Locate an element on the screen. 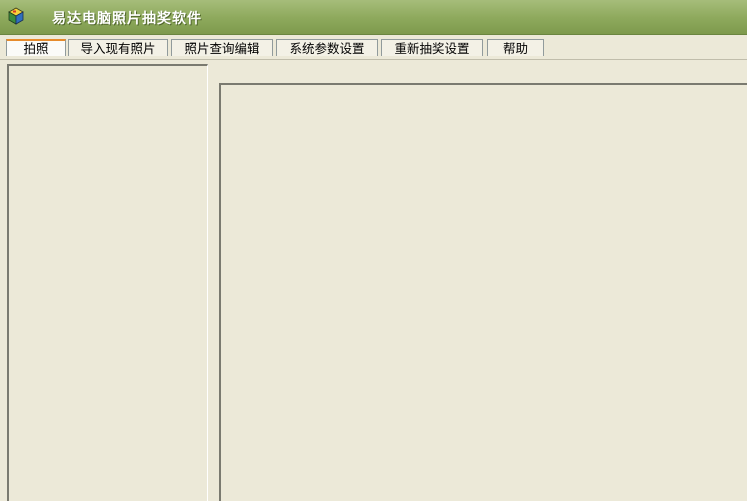  tab-redraw-settings: 重新抽奖设置 is located at coordinates (432, 47).